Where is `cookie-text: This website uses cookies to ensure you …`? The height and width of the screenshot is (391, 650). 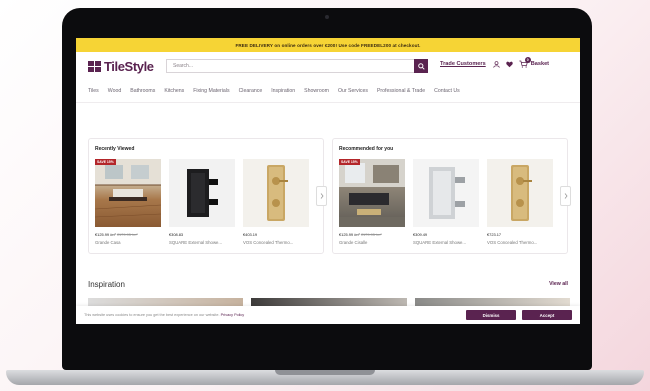 cookie-text: This website uses cookies to ensure you … is located at coordinates (152, 315).